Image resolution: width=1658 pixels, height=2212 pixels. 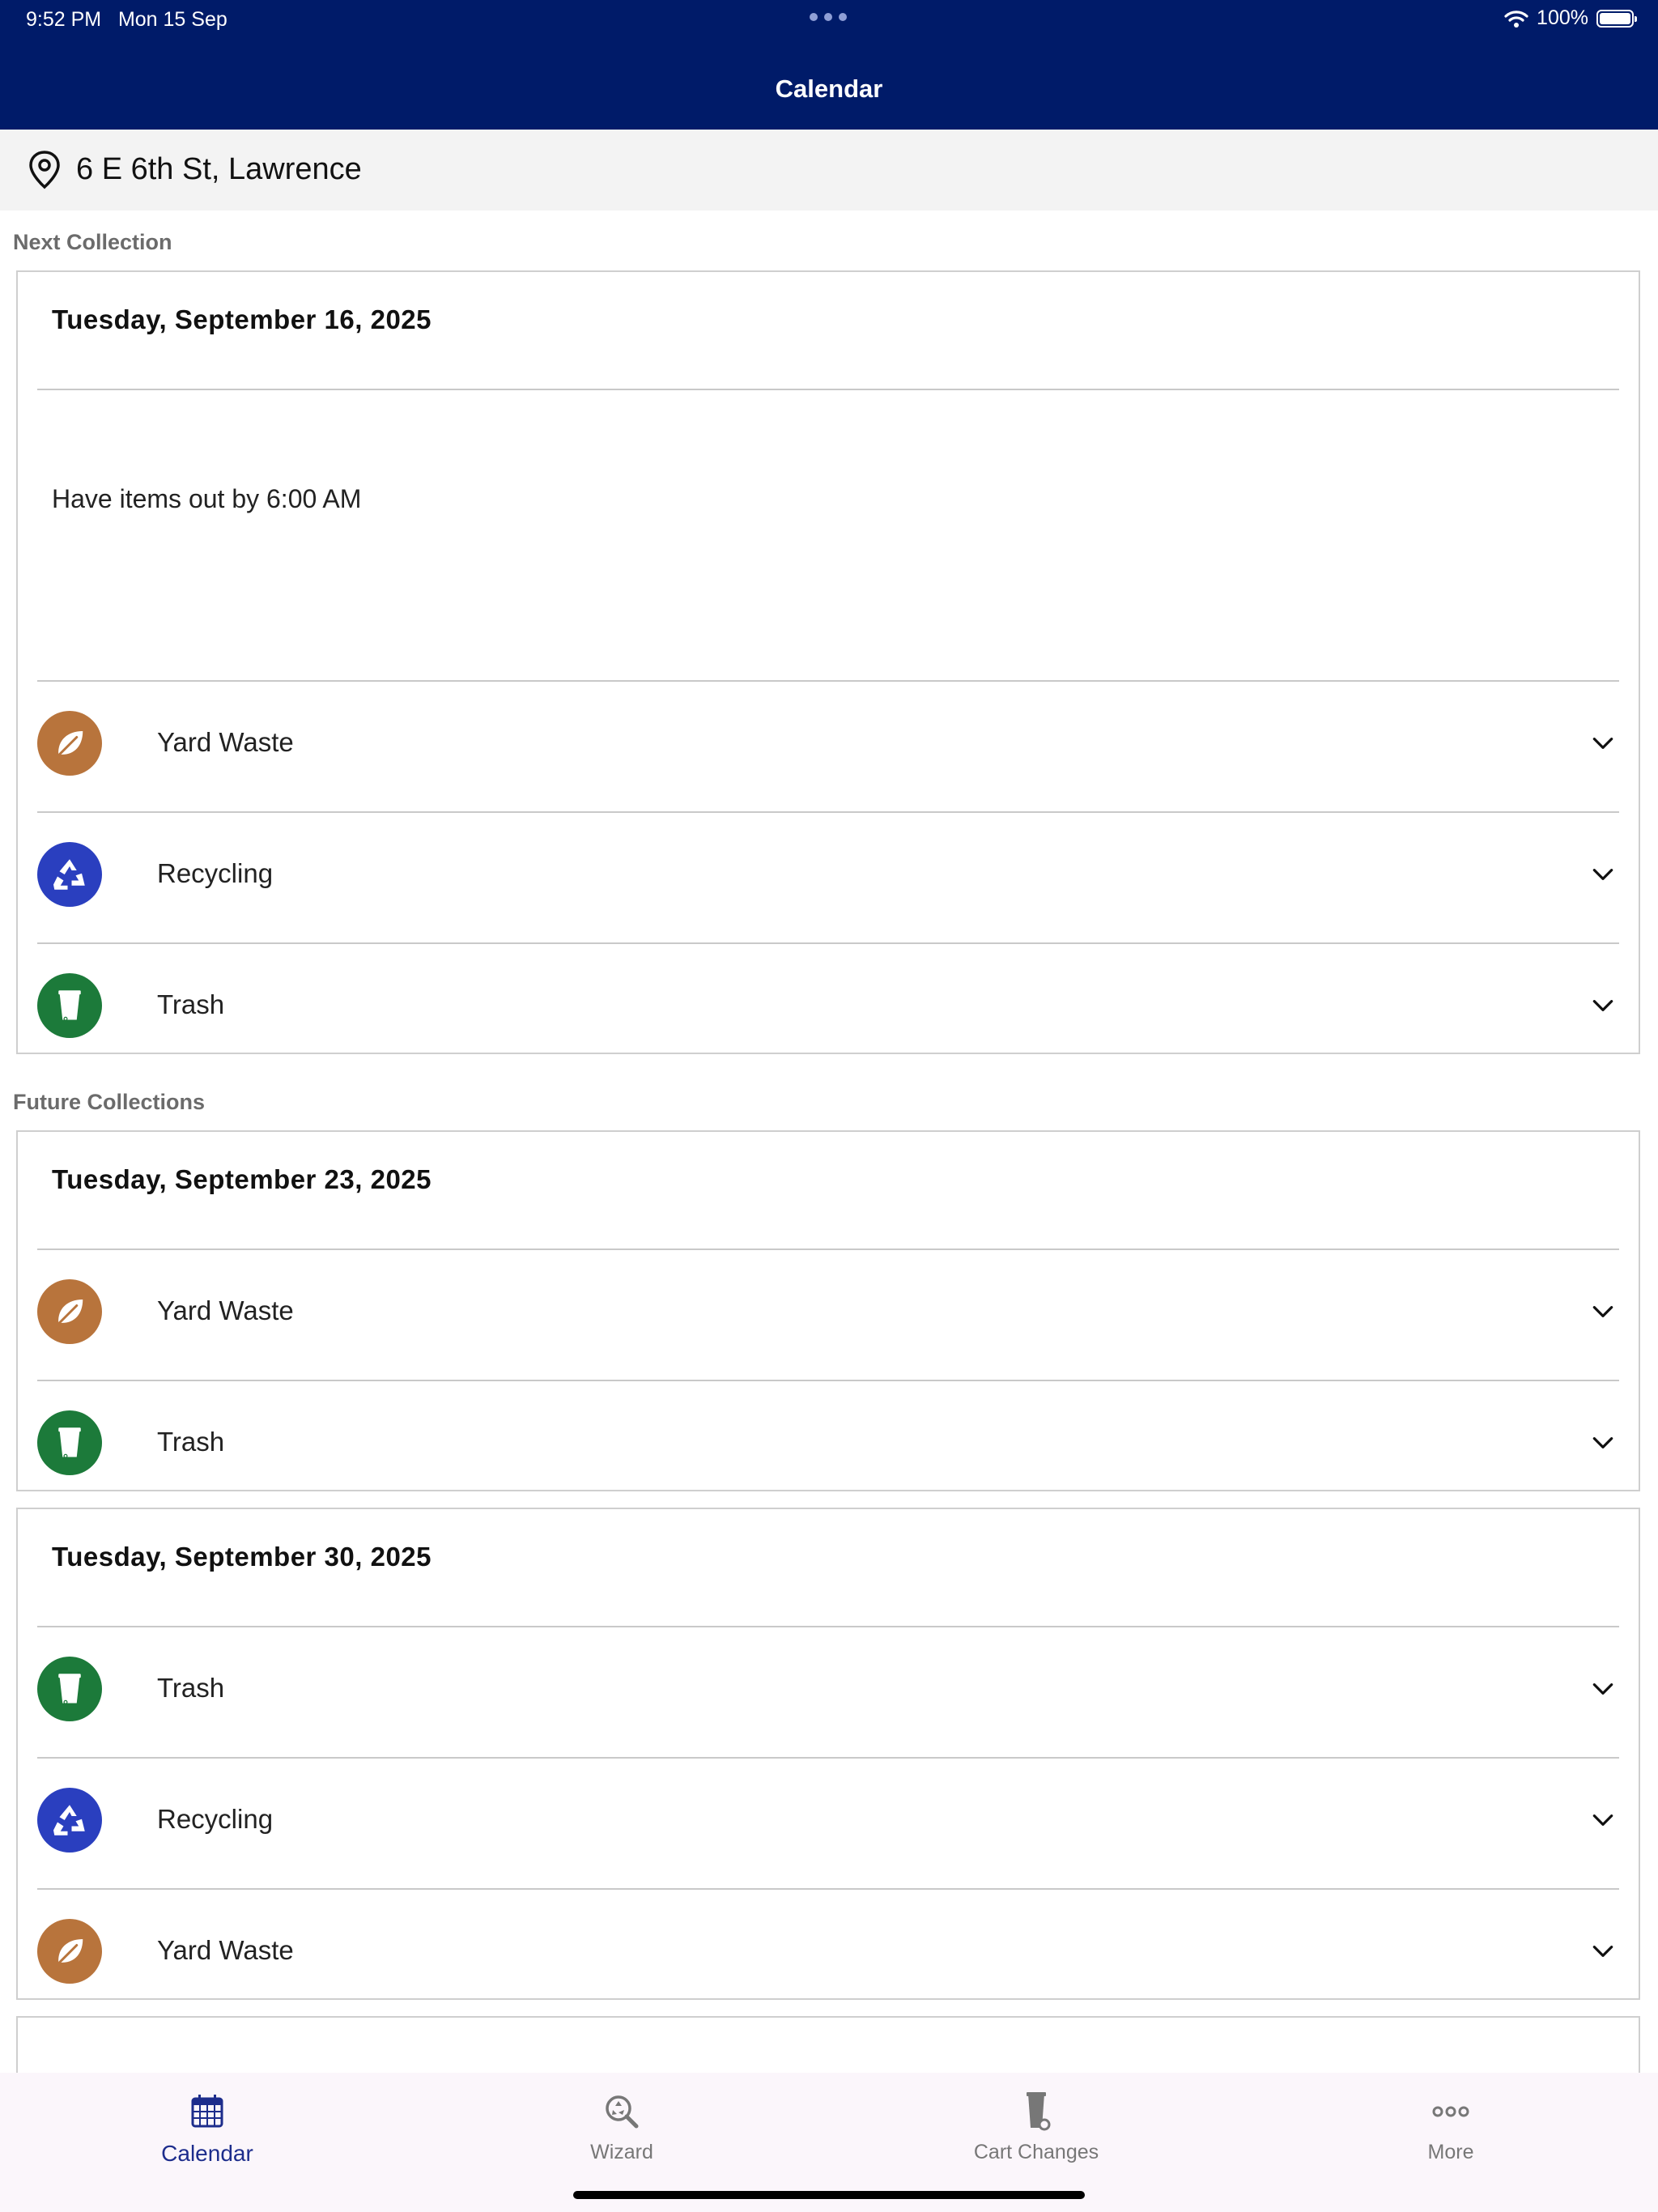 I want to click on top-bar: 9:52 PM Mon 15 Sep 100% Calendar, so click(x=829, y=65).